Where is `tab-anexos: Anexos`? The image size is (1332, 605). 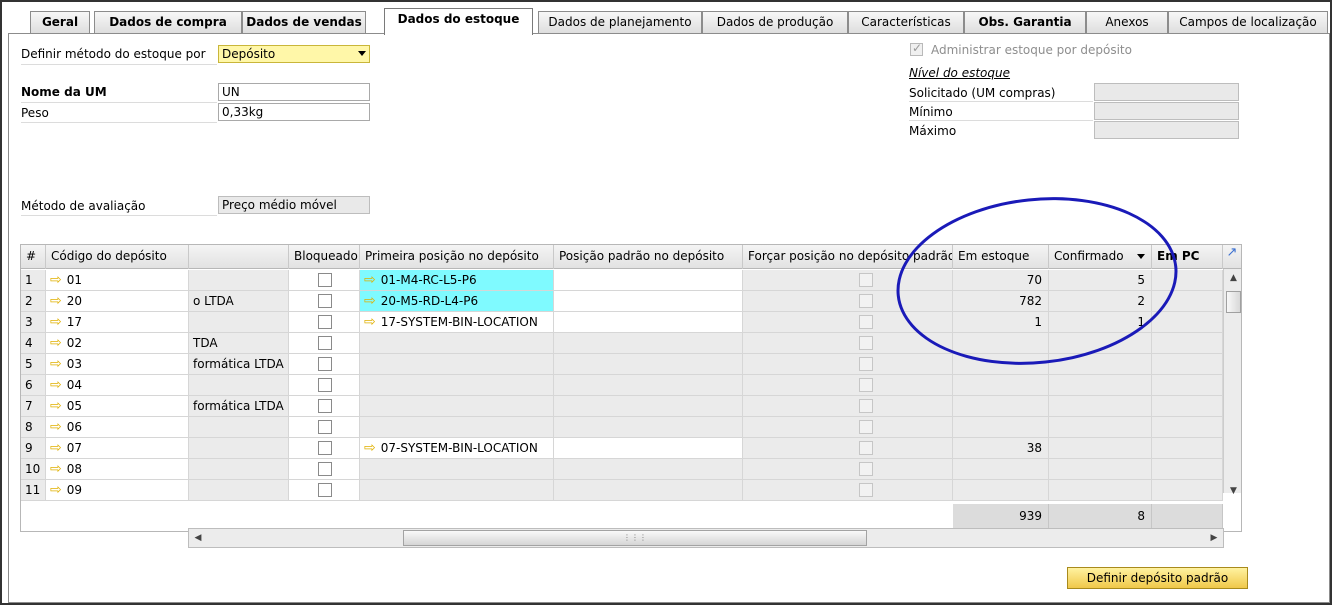 tab-anexos: Anexos is located at coordinates (1127, 22).